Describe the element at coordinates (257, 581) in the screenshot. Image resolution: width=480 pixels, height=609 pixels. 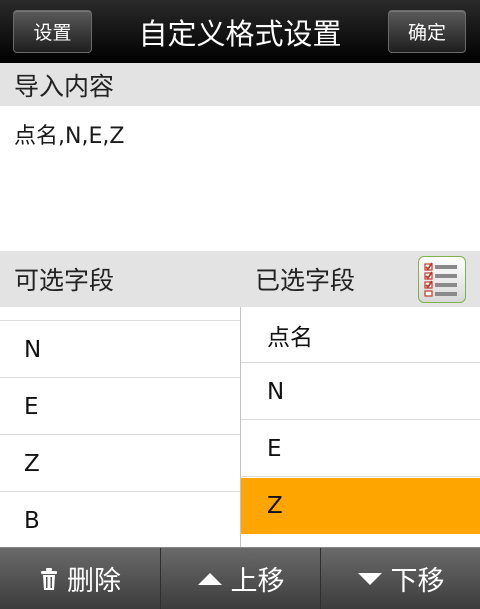
I see `move-up-label: 上移` at that location.